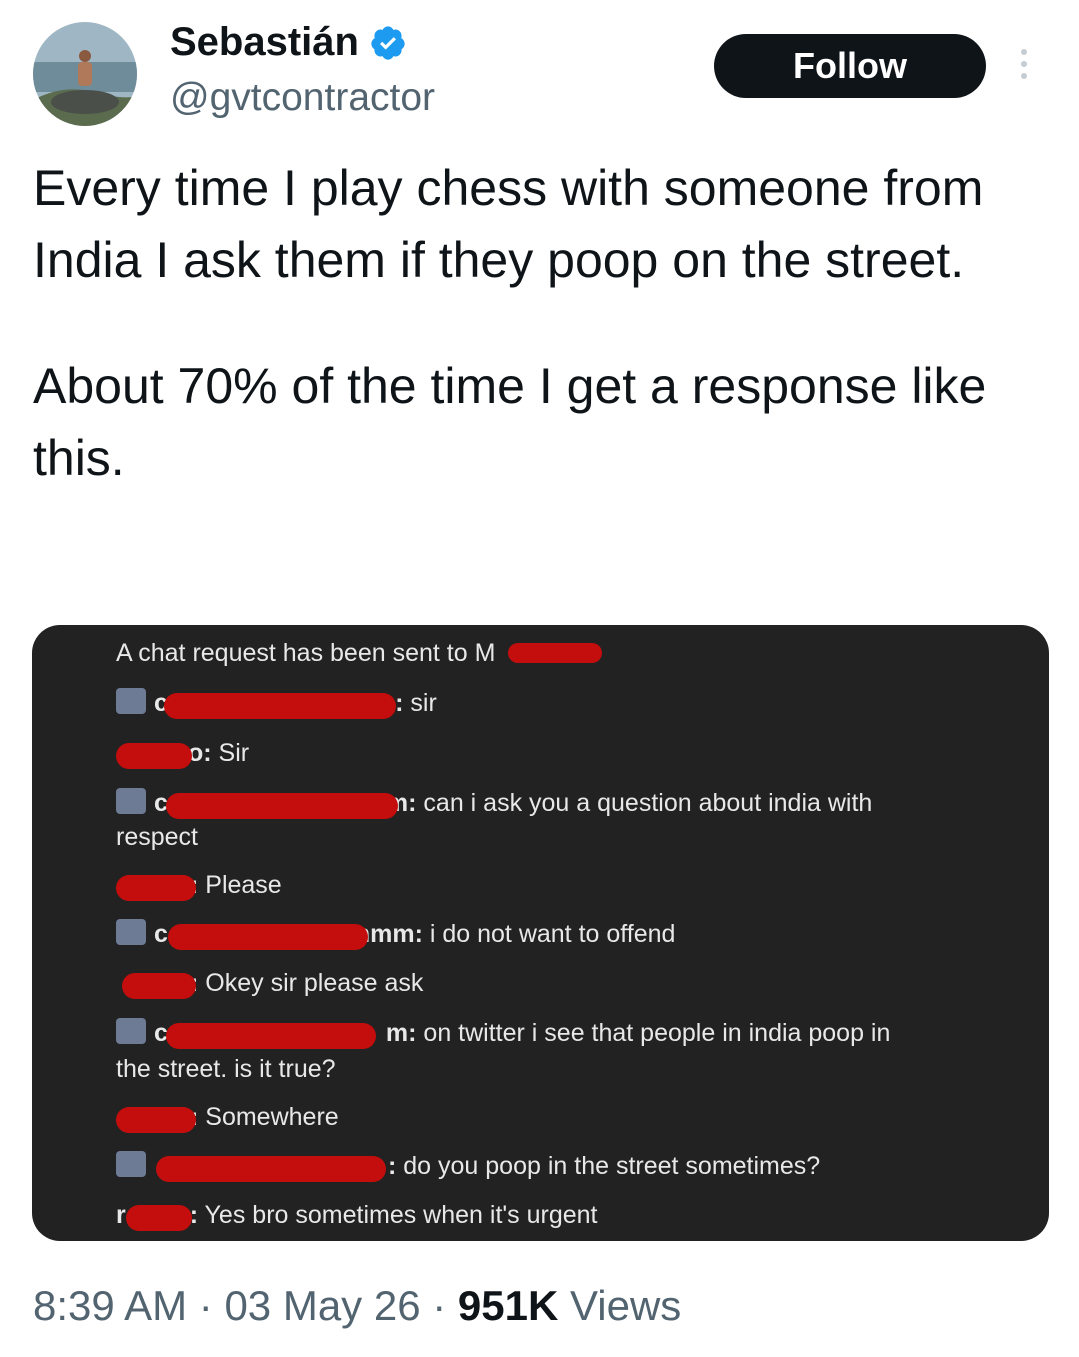 The height and width of the screenshot is (1357, 1079). I want to click on chat-message: i do not want to offend, so click(549, 934).